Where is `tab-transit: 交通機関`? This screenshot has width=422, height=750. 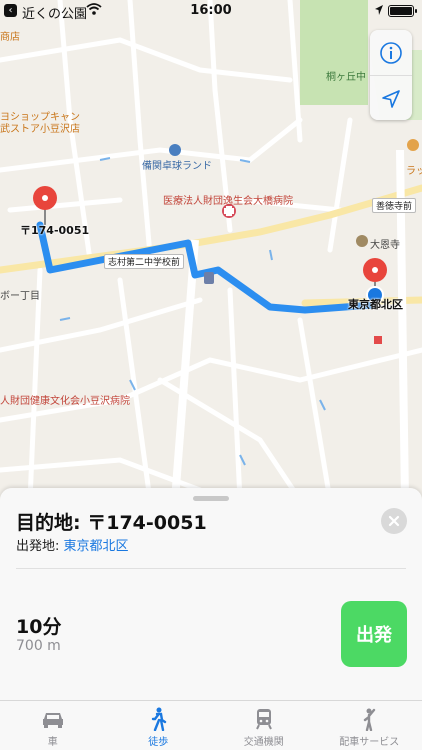 tab-transit: 交通機関 is located at coordinates (264, 725).